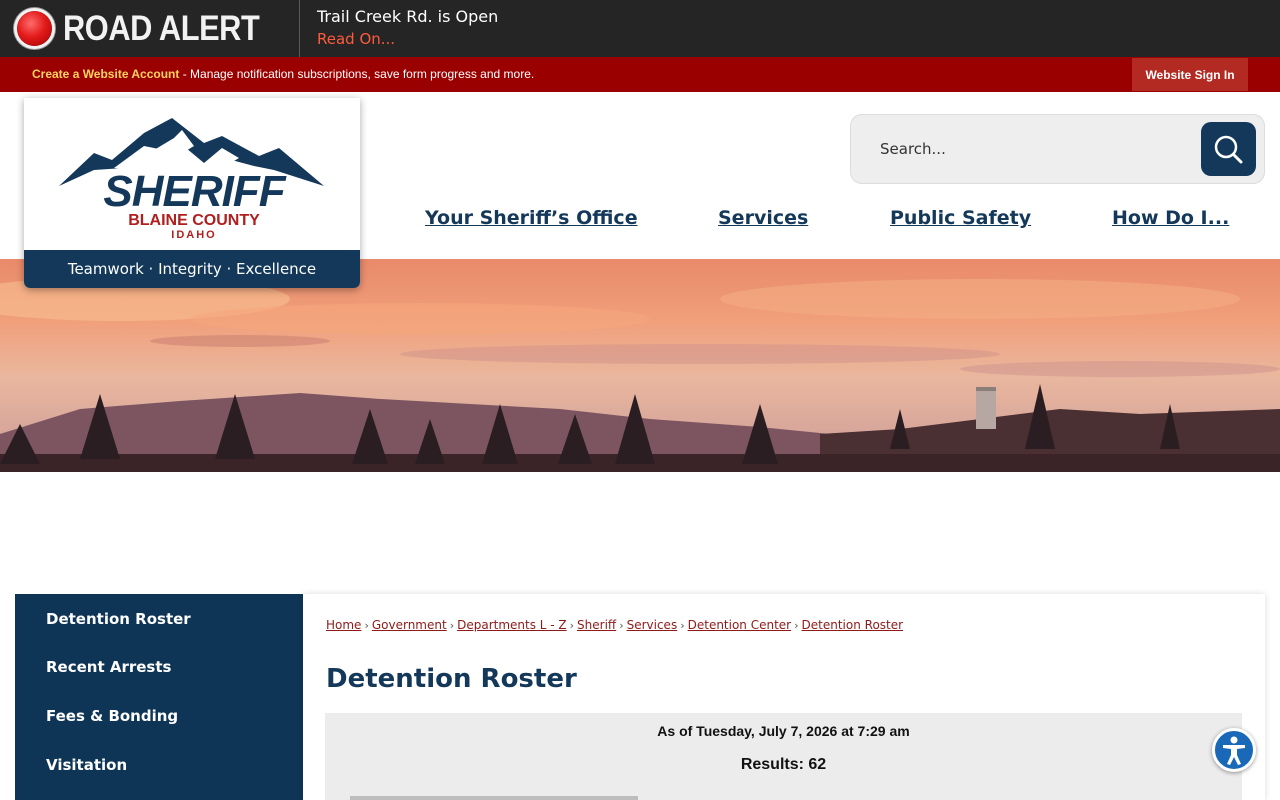  I want to click on search-box, so click(1057, 149).